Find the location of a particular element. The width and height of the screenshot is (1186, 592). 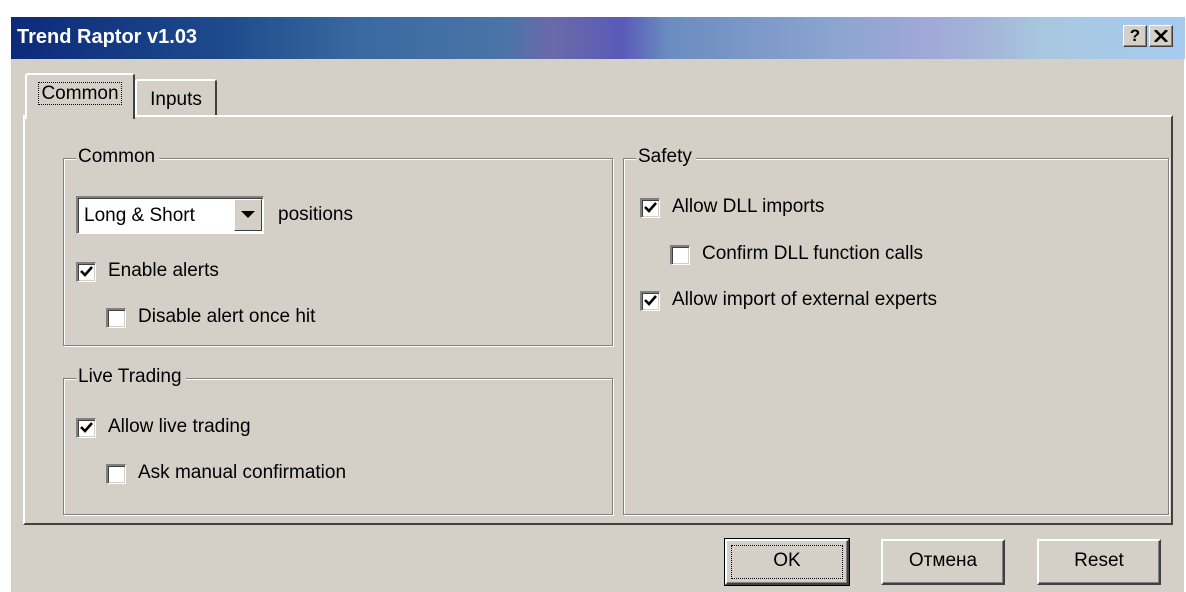

title-bar: Trend Raptor v1.03 ? is located at coordinates (598, 38).